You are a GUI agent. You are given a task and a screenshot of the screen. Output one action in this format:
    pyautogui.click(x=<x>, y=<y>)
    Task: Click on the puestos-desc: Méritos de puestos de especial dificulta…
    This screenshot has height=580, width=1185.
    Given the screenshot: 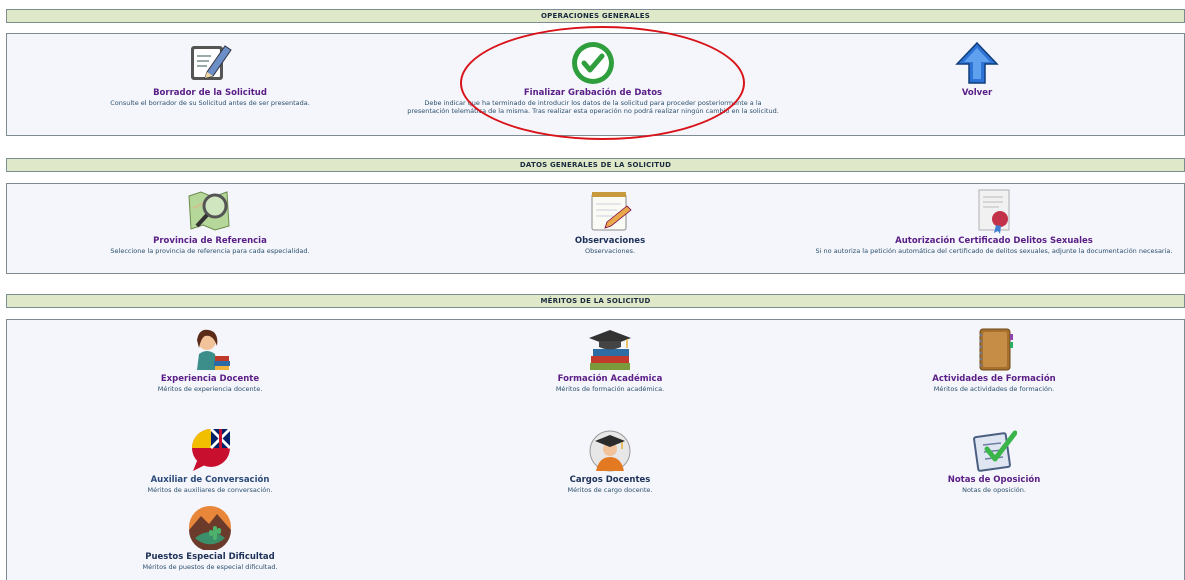 What is the action you would take?
    pyautogui.click(x=210, y=567)
    